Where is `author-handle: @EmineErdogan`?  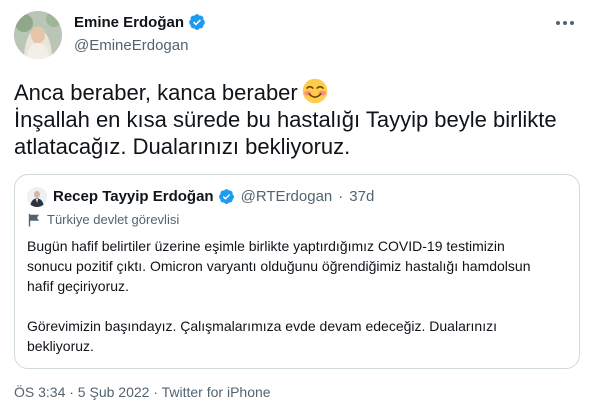
author-handle: @EmineErdogan is located at coordinates (131, 45).